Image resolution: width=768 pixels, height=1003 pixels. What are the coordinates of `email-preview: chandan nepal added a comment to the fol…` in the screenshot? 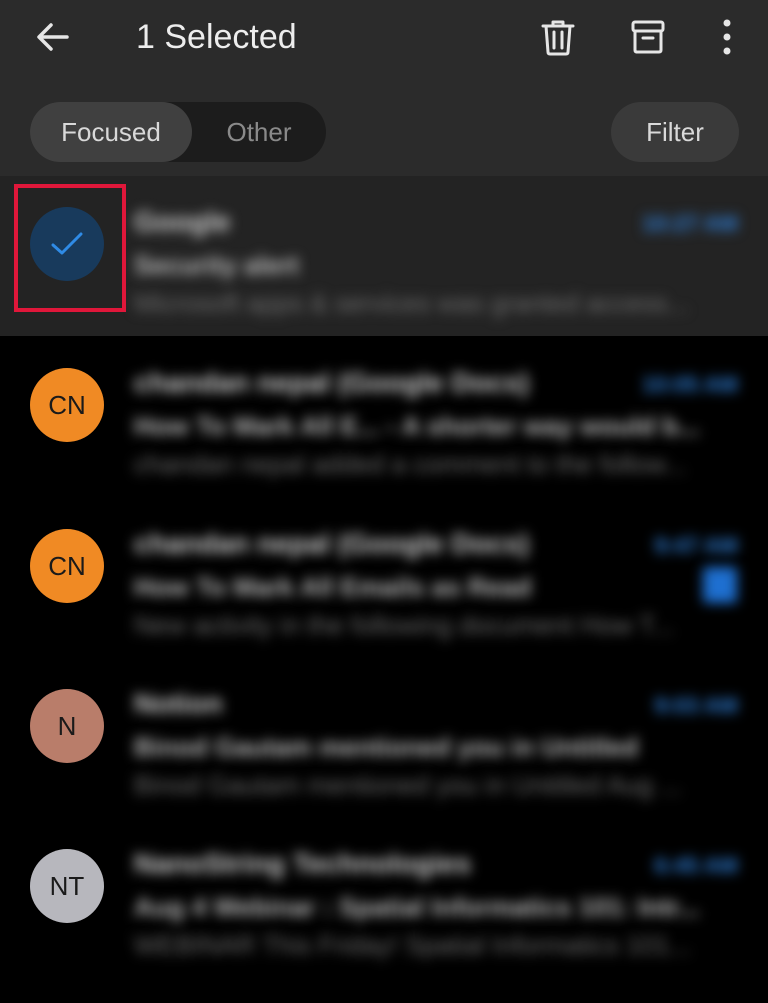 It's located at (410, 464).